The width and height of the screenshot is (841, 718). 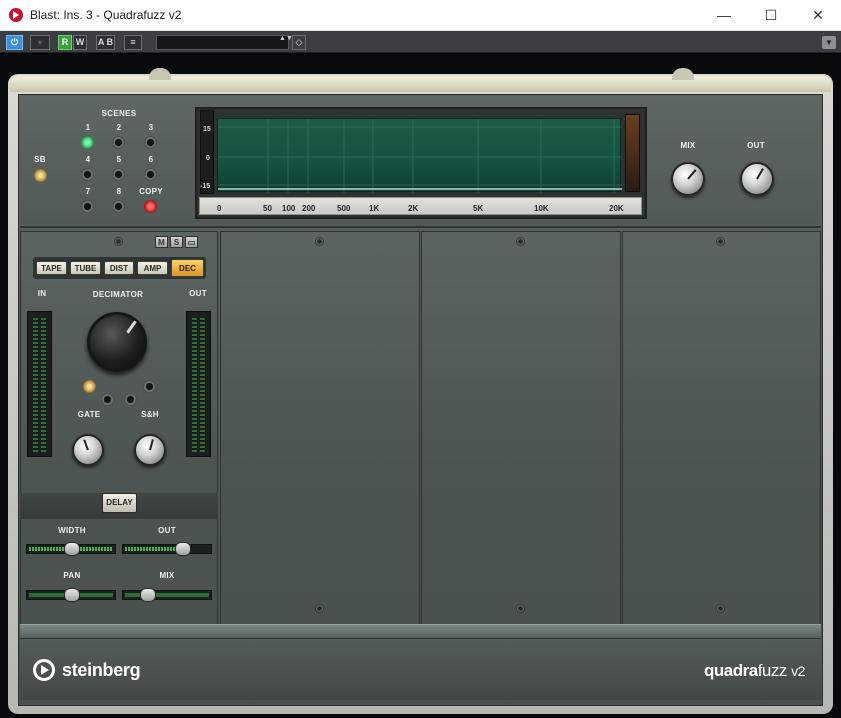 I want to click on minimize-button: —, so click(x=724, y=15).